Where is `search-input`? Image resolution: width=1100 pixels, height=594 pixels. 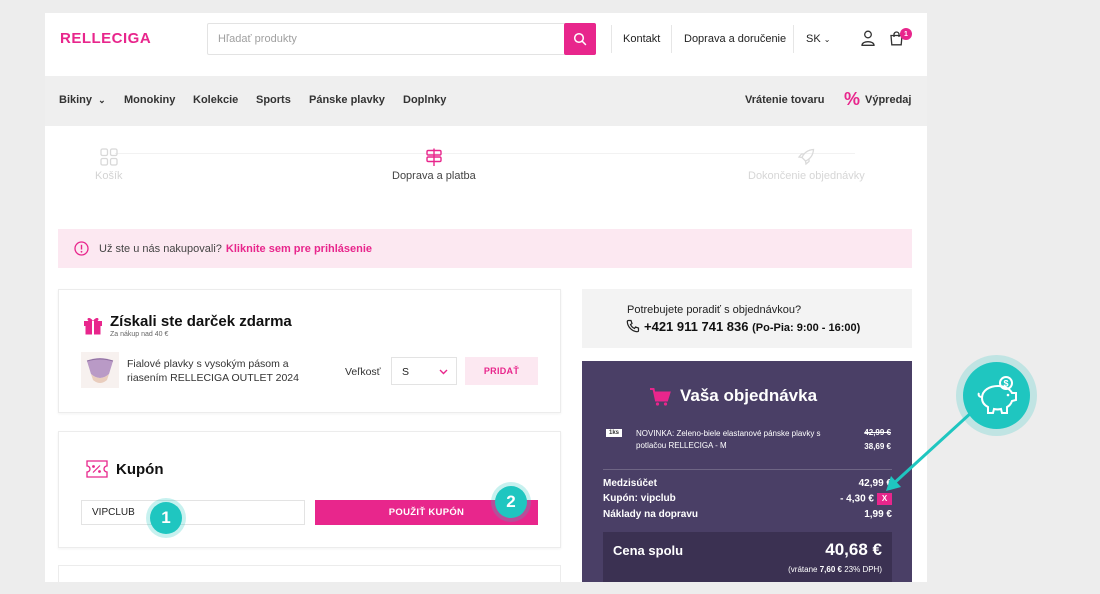 search-input is located at coordinates (386, 39).